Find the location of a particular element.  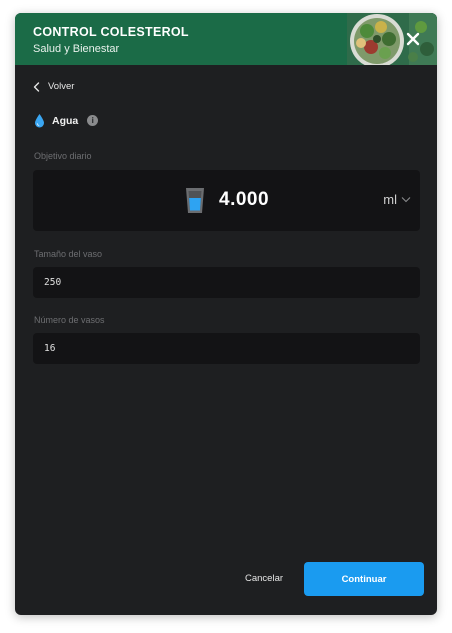

glass-count-input is located at coordinates (226, 348).